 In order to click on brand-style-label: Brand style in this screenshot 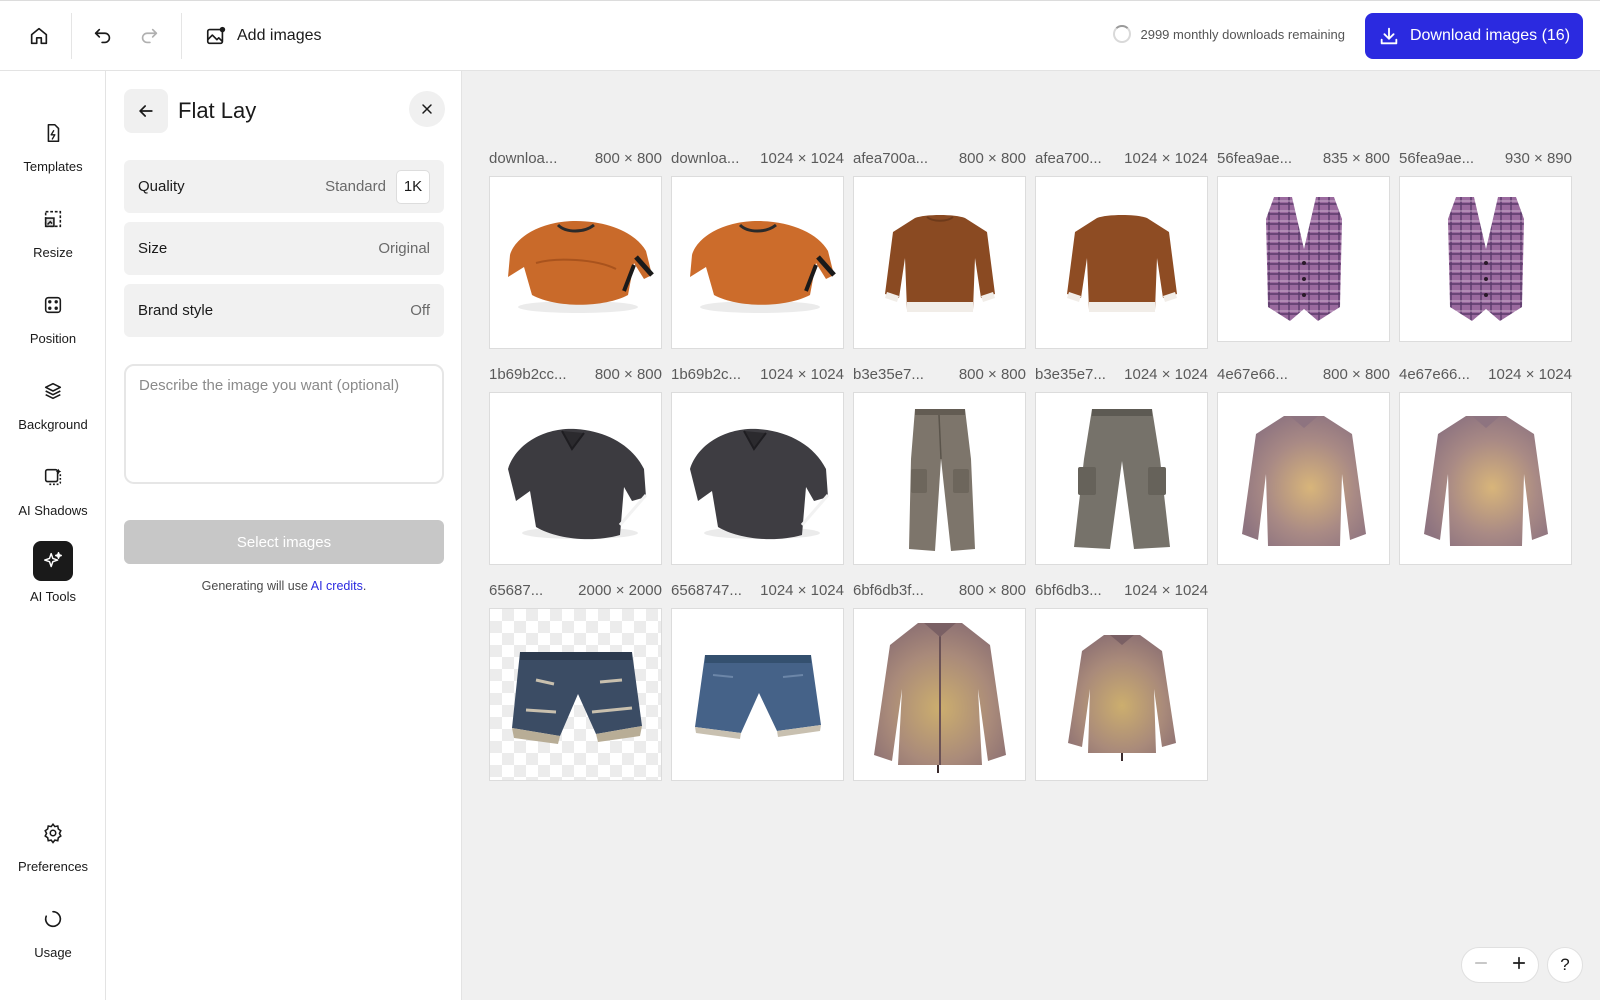, I will do `click(176, 310)`.